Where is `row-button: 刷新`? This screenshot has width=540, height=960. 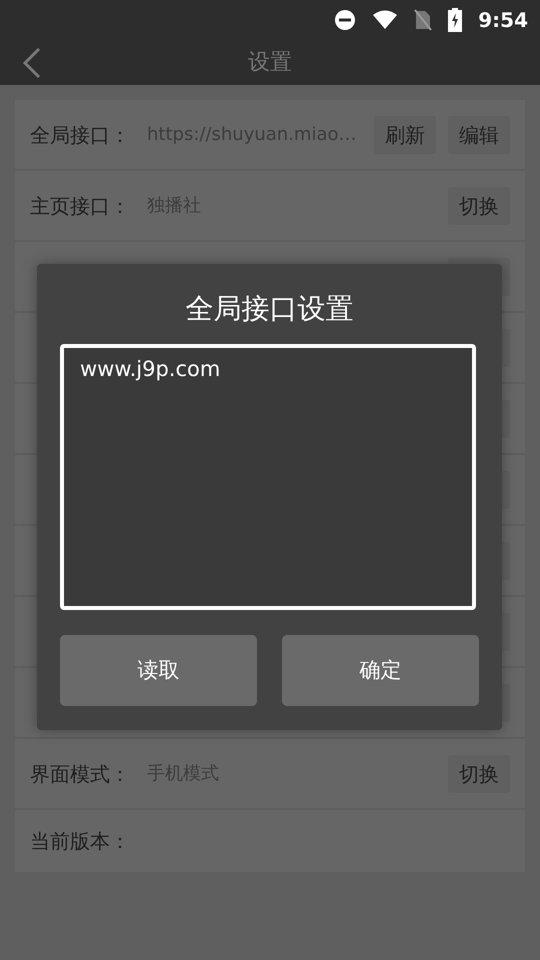
row-button: 刷新 is located at coordinates (405, 135).